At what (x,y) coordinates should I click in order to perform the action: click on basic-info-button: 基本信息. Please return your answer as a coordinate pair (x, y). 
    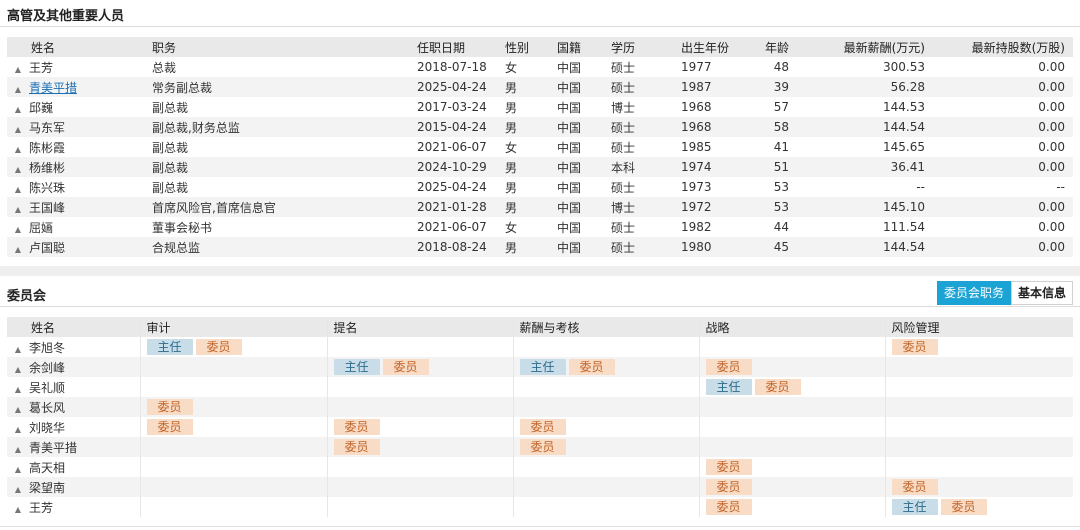
    Looking at the image, I should click on (1041, 293).